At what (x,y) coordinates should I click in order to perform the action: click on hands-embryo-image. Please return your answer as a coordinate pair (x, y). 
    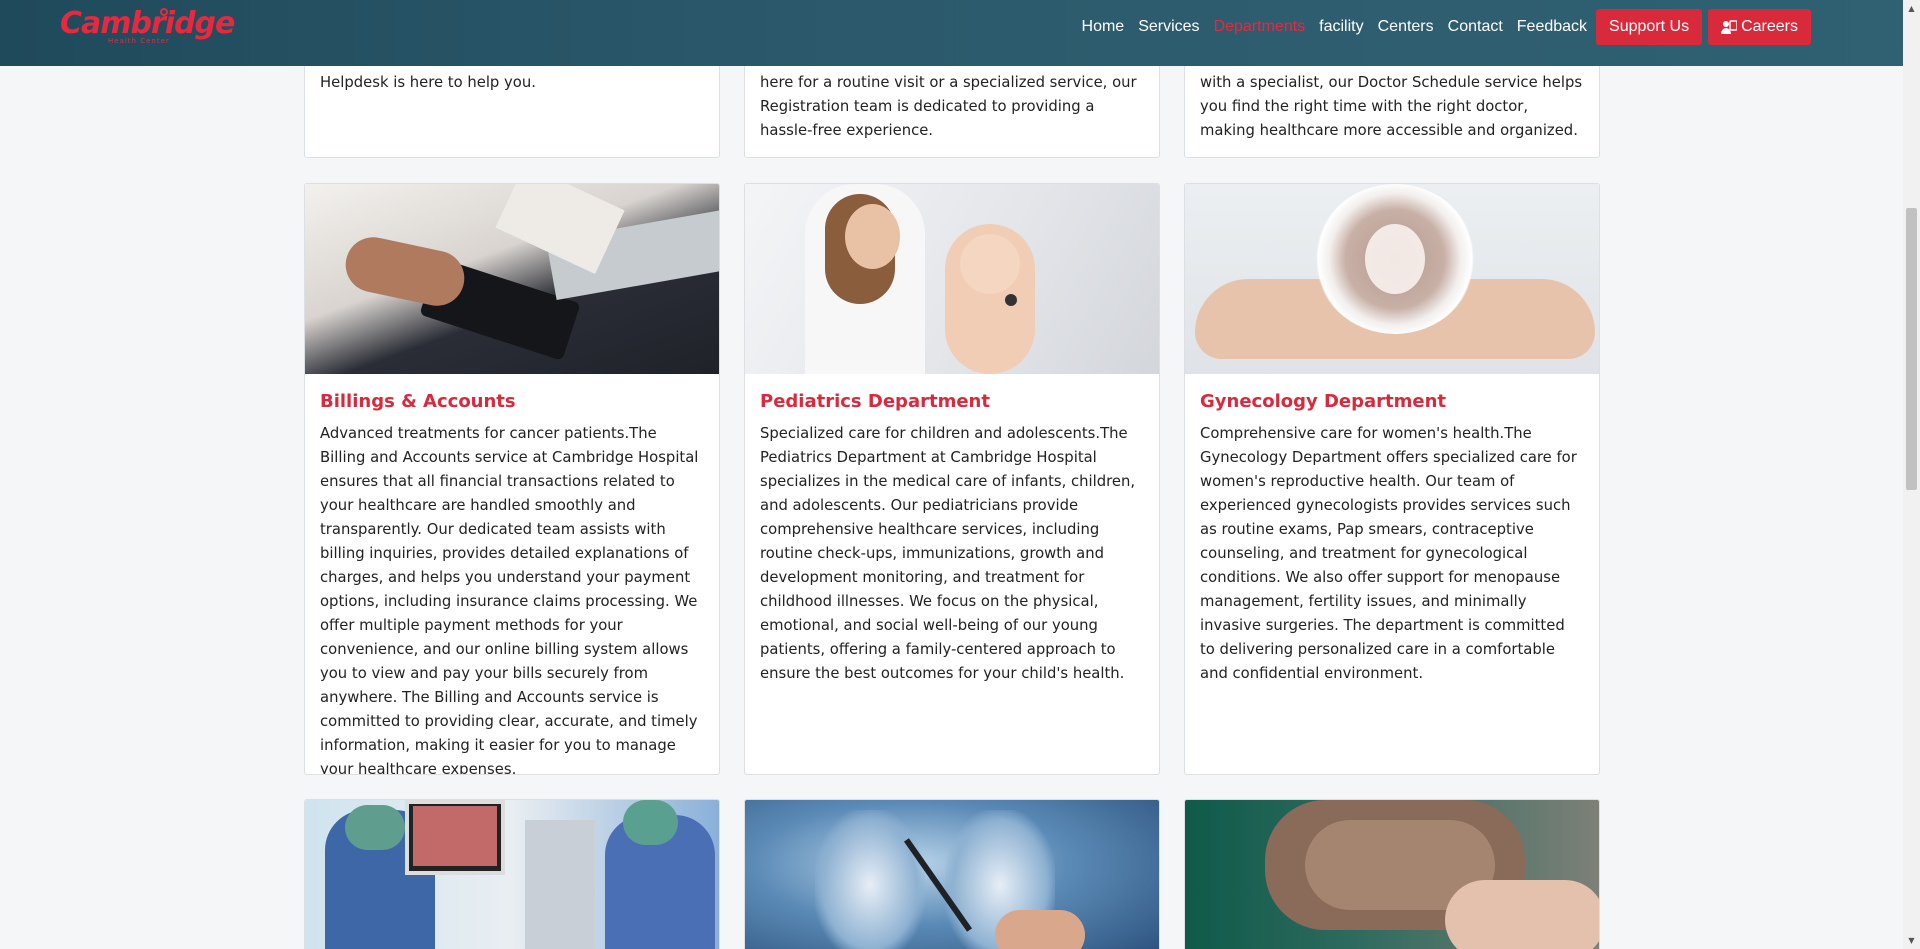
    Looking at the image, I should click on (1392, 279).